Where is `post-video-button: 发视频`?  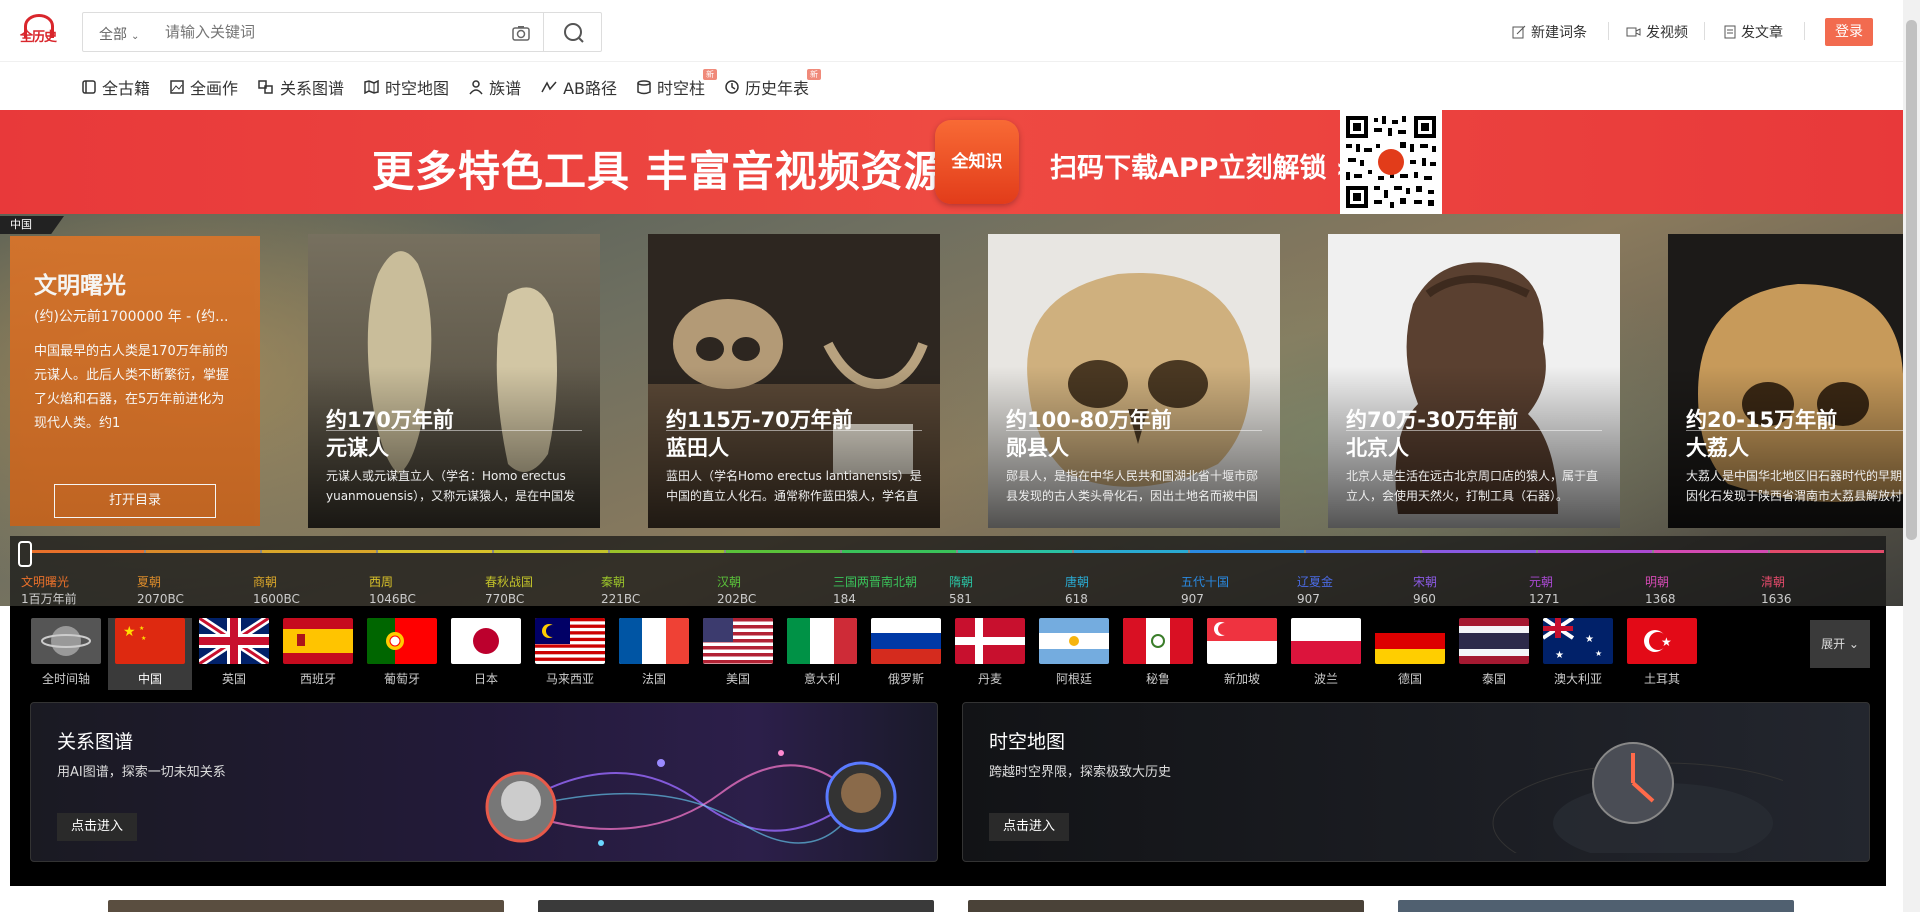
post-video-button: 发视频 is located at coordinates (1657, 32).